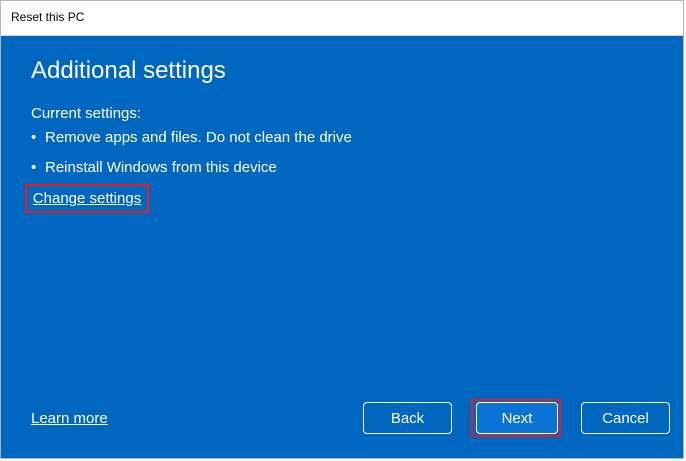 This screenshot has width=686, height=461. I want to click on back-button: Back, so click(407, 418).